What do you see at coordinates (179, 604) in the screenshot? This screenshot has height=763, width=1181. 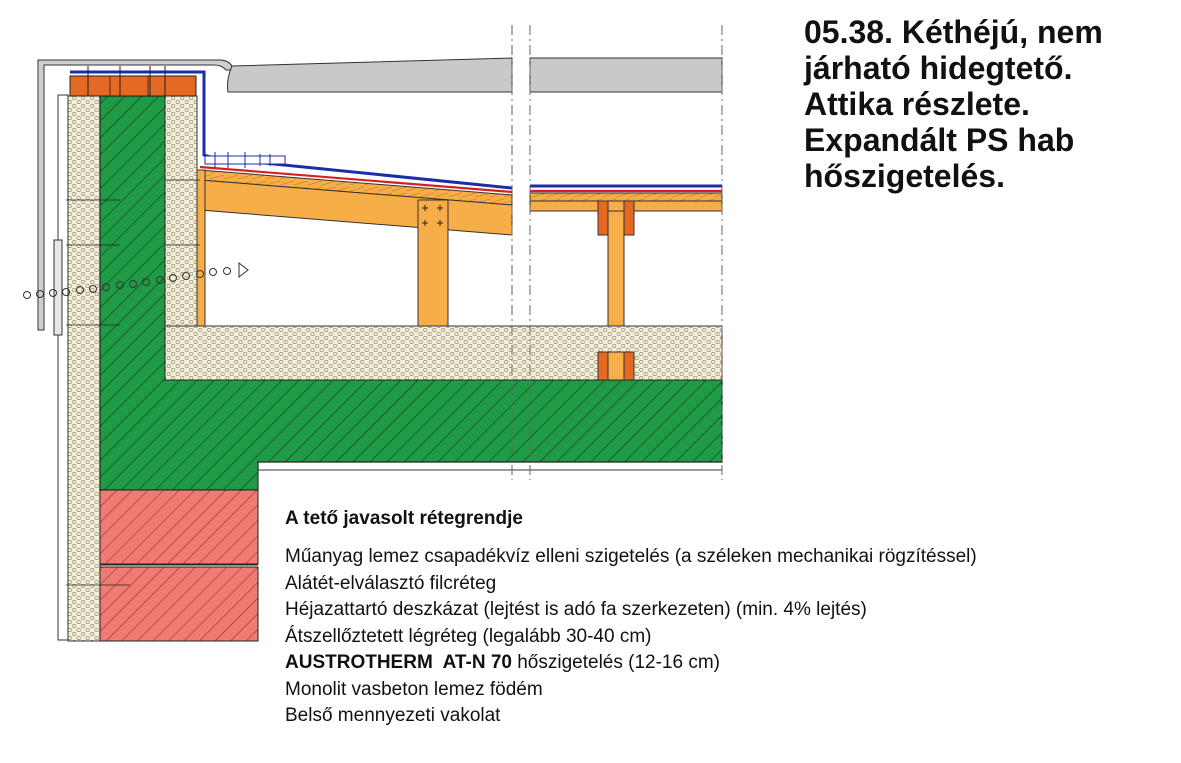 I see `brick-wall-lower` at bounding box center [179, 604].